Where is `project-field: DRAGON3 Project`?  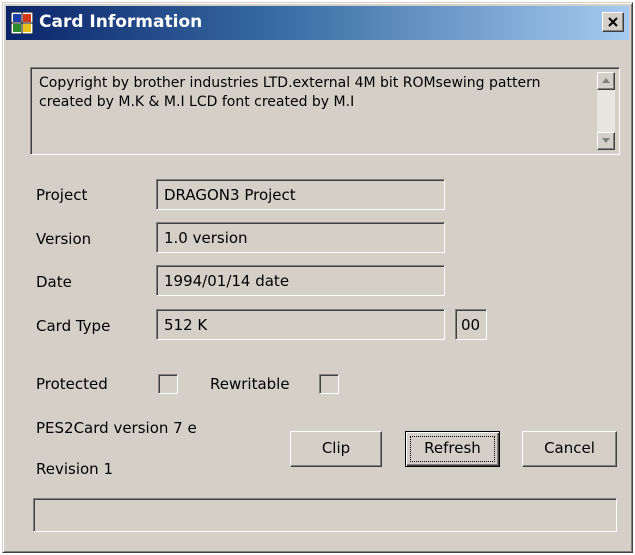 project-field: DRAGON3 Project is located at coordinates (300, 194).